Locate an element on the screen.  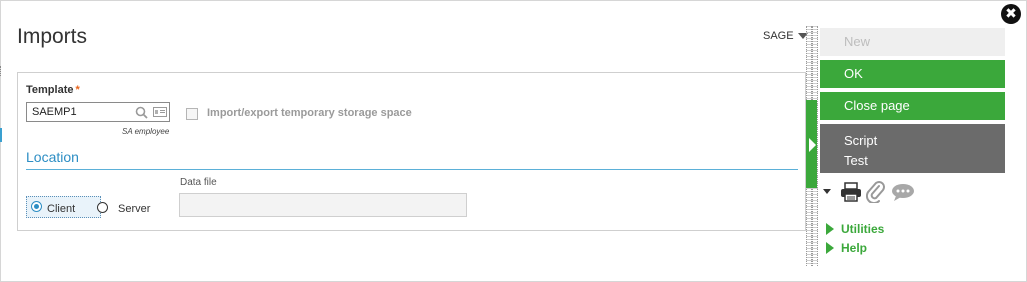
close-page-button: Close page is located at coordinates (912, 106).